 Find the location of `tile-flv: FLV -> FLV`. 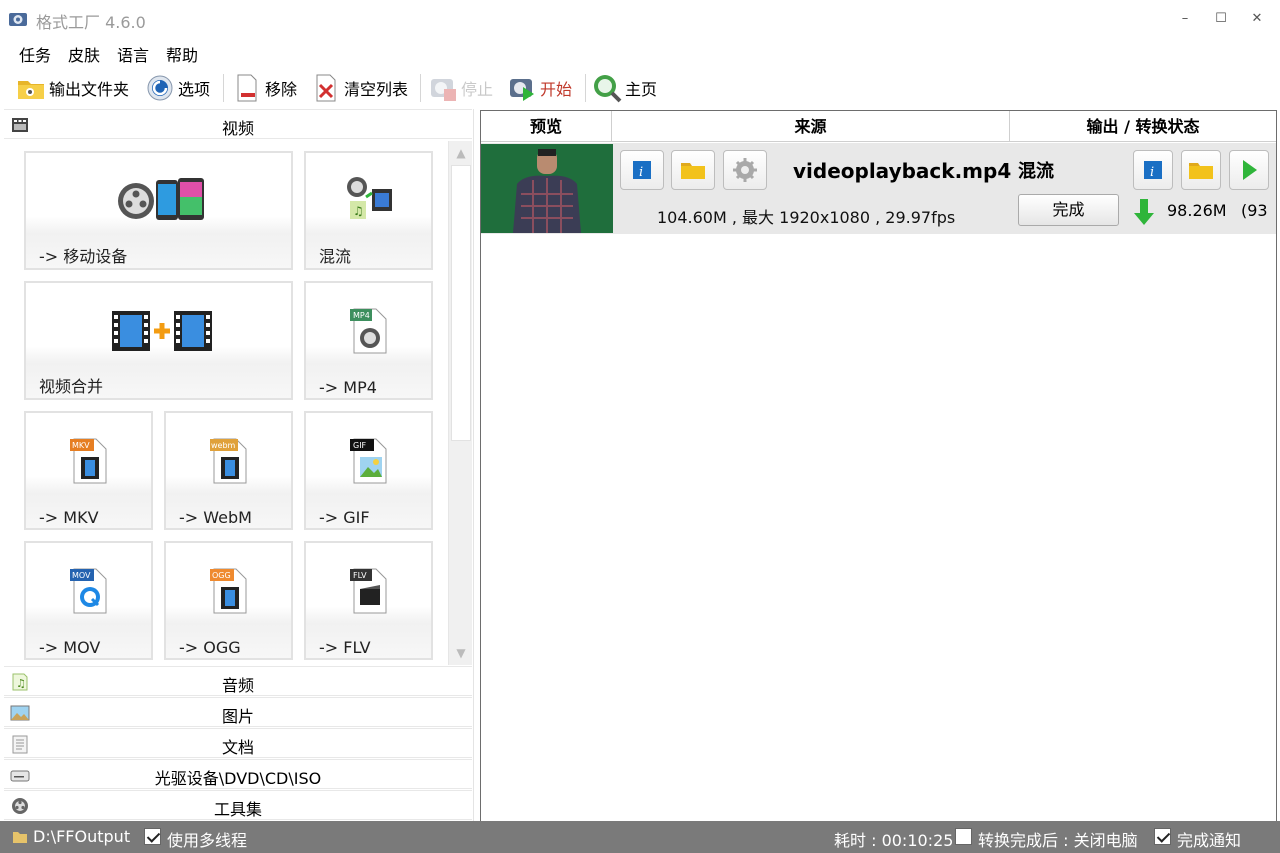

tile-flv: FLV -> FLV is located at coordinates (368, 600).